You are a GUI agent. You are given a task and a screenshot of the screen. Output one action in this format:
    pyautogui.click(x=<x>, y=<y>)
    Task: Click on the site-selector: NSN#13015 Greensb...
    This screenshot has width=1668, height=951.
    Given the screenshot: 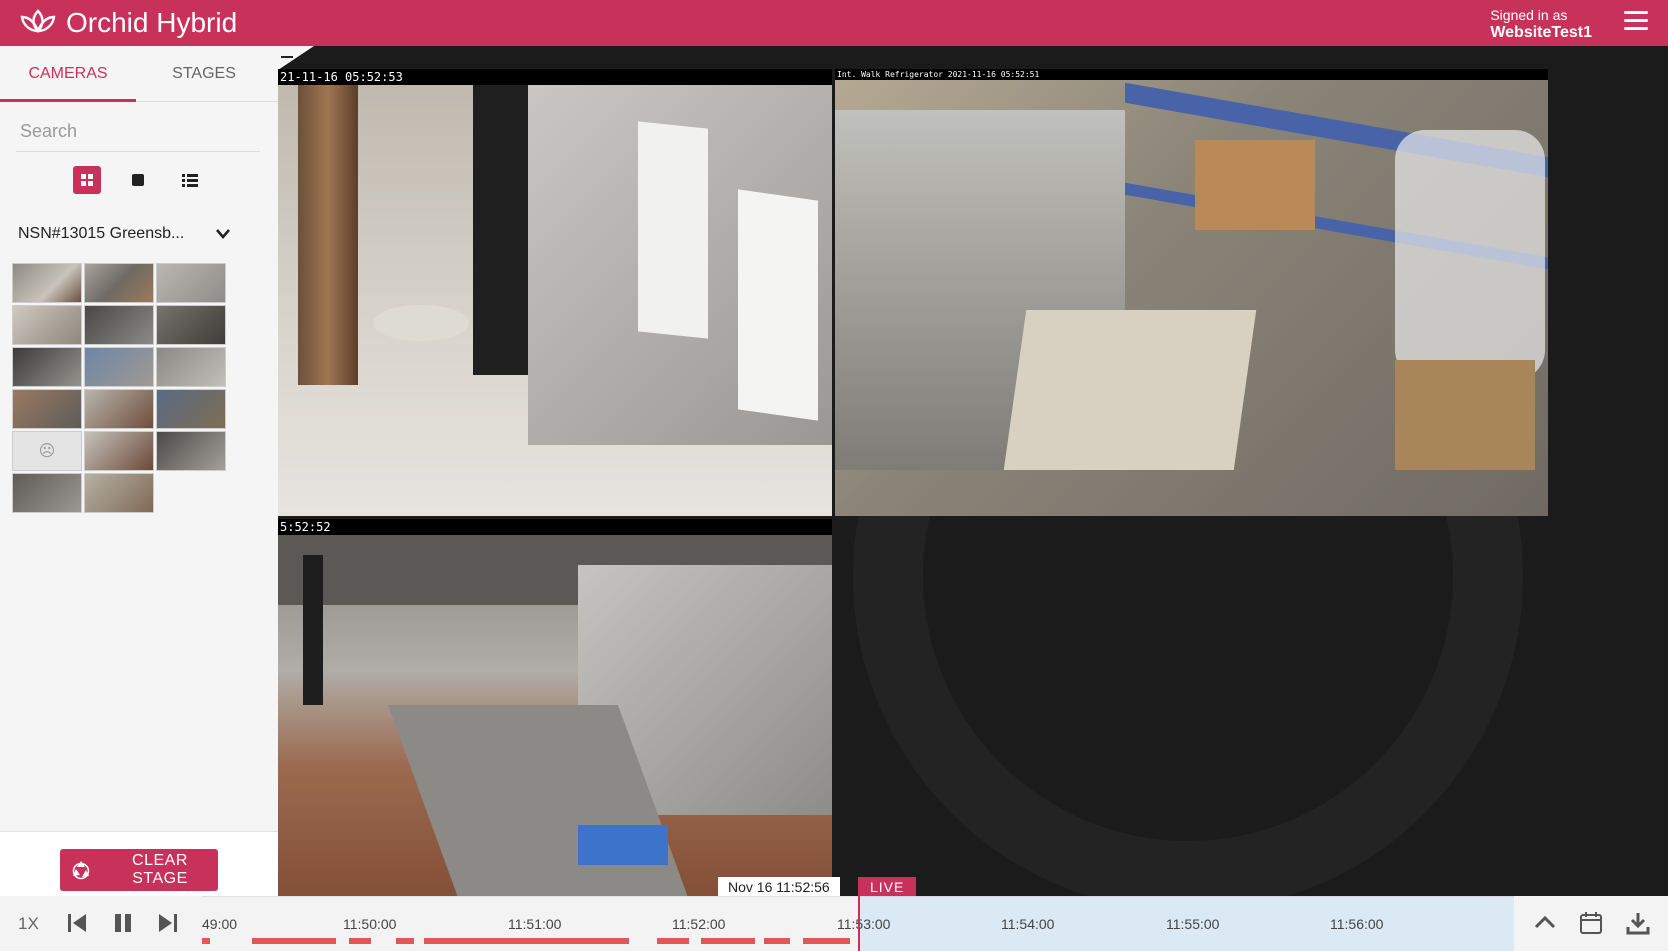 What is the action you would take?
    pyautogui.click(x=124, y=234)
    